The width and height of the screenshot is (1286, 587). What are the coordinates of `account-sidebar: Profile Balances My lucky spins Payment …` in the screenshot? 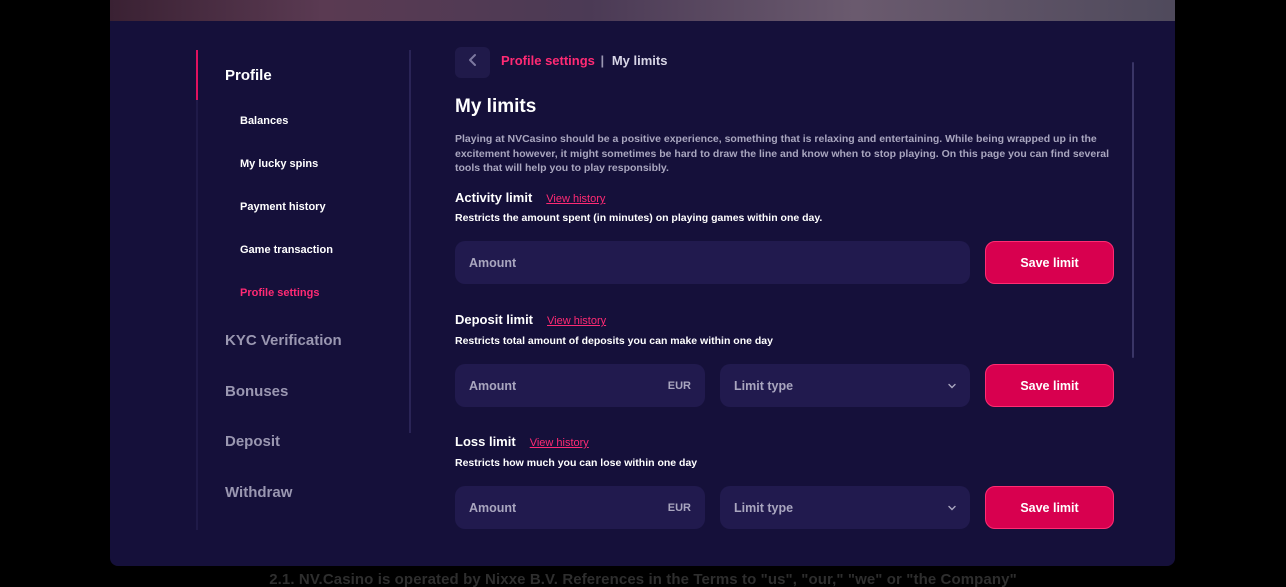 It's located at (304, 290).